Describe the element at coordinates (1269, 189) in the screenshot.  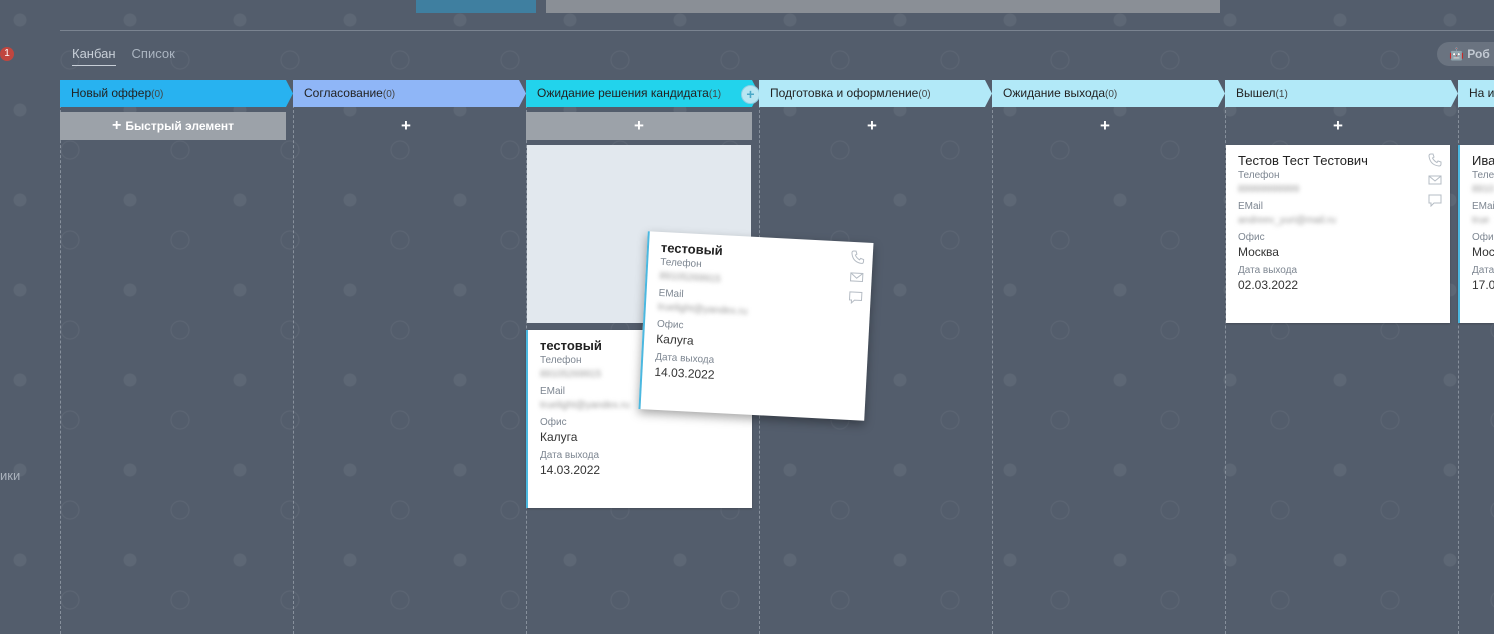
I see `card-phone-value: 89999999999` at that location.